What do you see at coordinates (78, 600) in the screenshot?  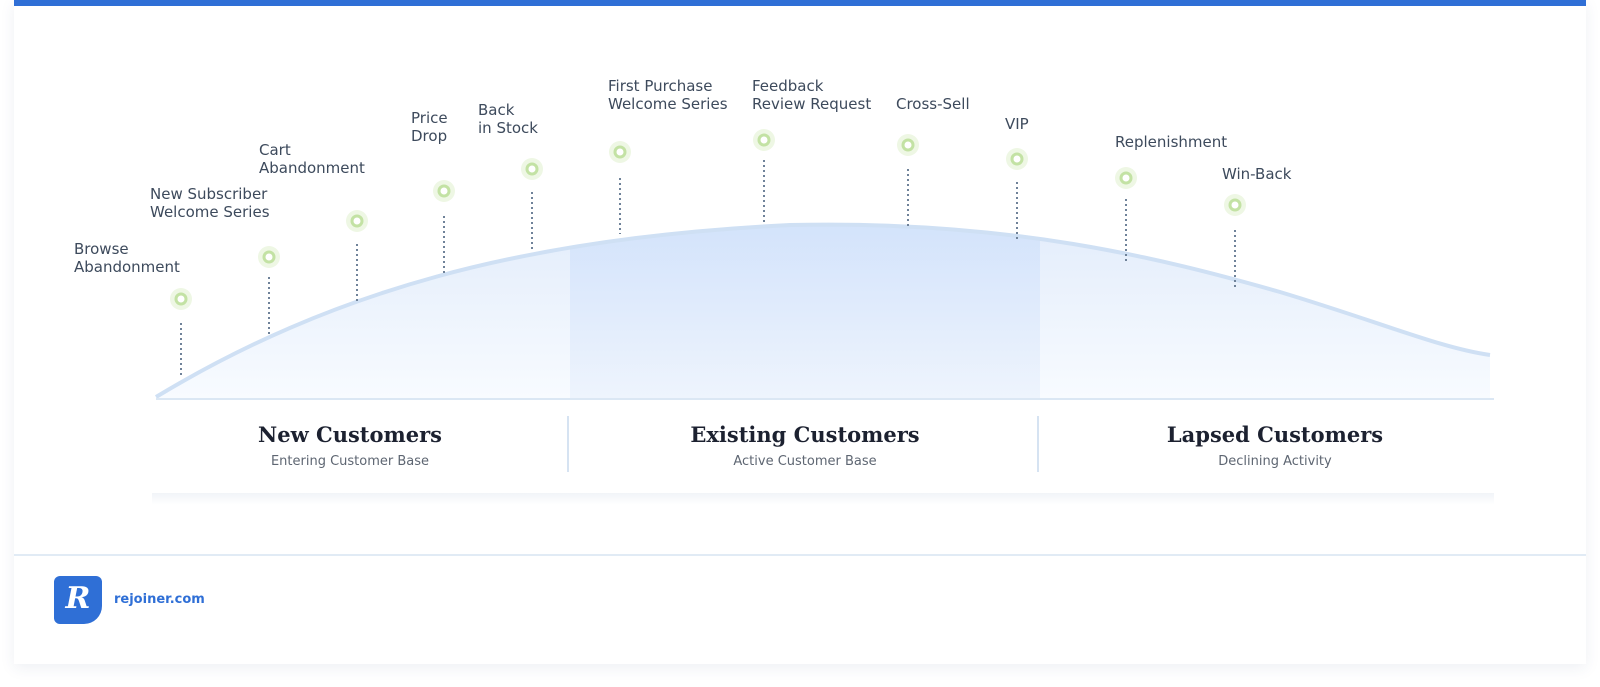 I see `rejoiner-logo: R` at bounding box center [78, 600].